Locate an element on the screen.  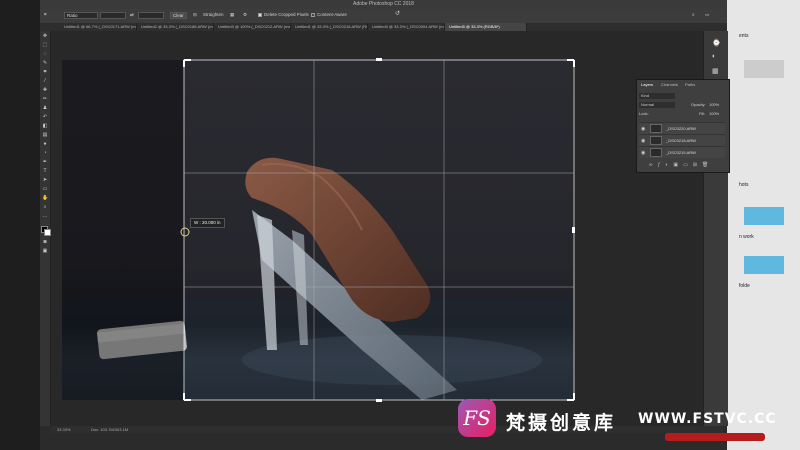
document-size: Doc: 103.7M/303.1M is located at coordinates (110, 429).